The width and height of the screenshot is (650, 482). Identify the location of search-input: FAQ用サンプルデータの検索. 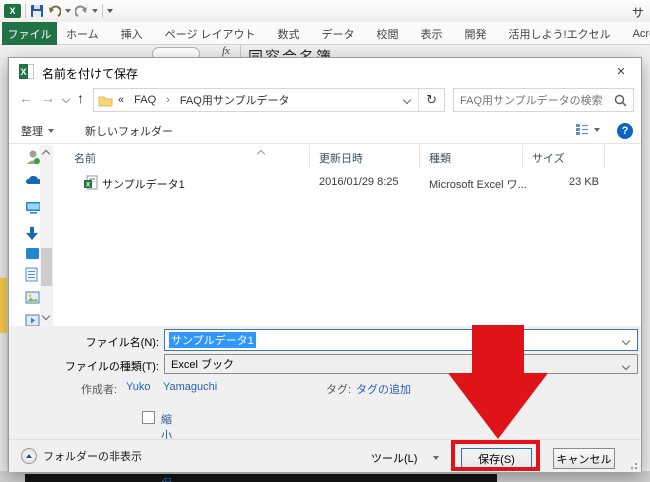
(543, 100).